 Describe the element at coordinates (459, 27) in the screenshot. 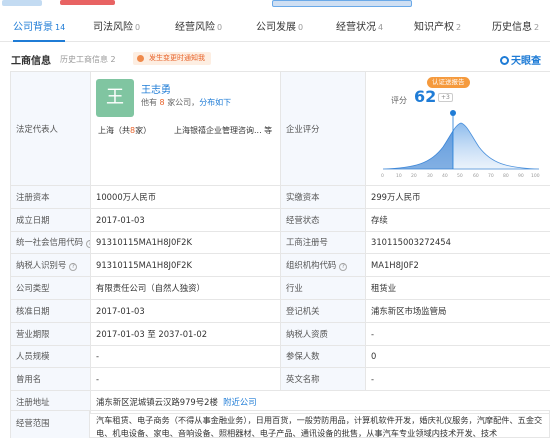

I see `tab-count: 2` at that location.